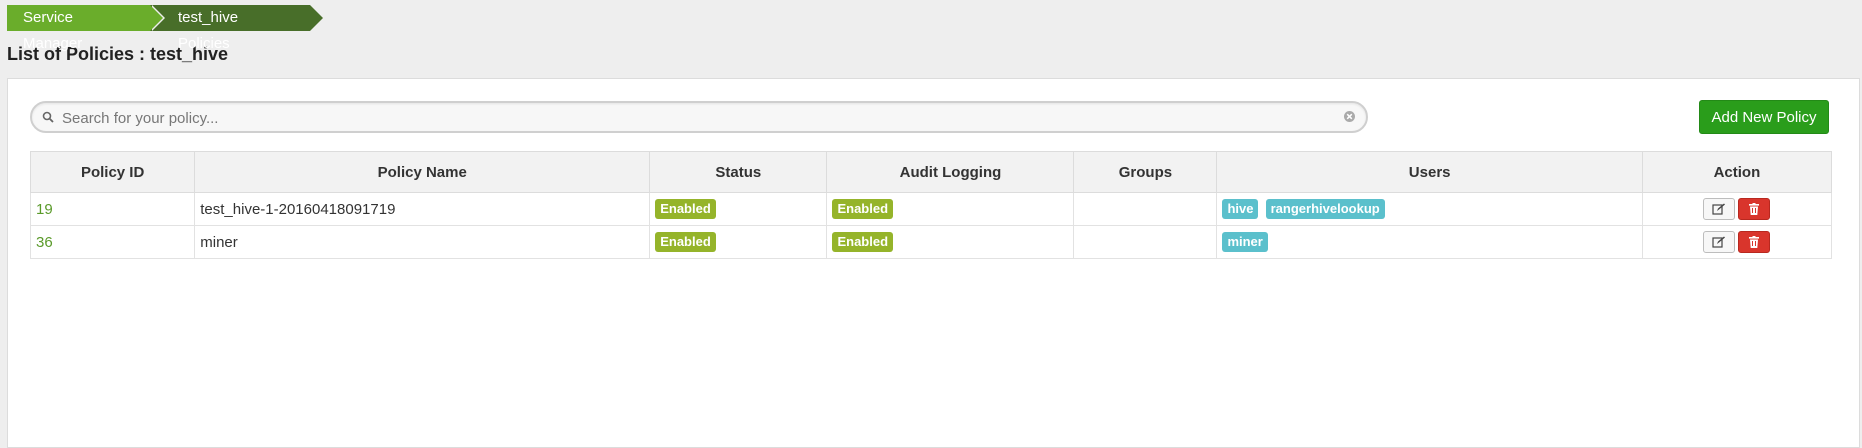  What do you see at coordinates (86, 28) in the screenshot?
I see `breadcrumb-service-manager: Service Manager` at bounding box center [86, 28].